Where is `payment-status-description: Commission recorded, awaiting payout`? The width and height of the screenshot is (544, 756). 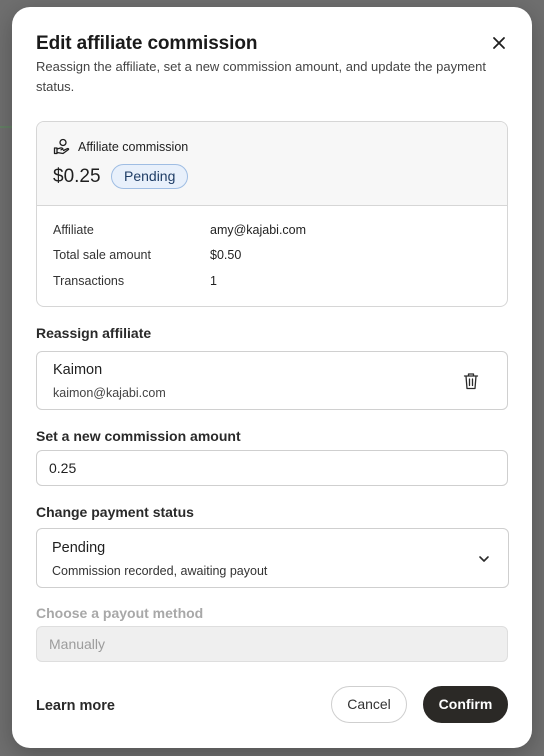 payment-status-description: Commission recorded, awaiting payout is located at coordinates (160, 571).